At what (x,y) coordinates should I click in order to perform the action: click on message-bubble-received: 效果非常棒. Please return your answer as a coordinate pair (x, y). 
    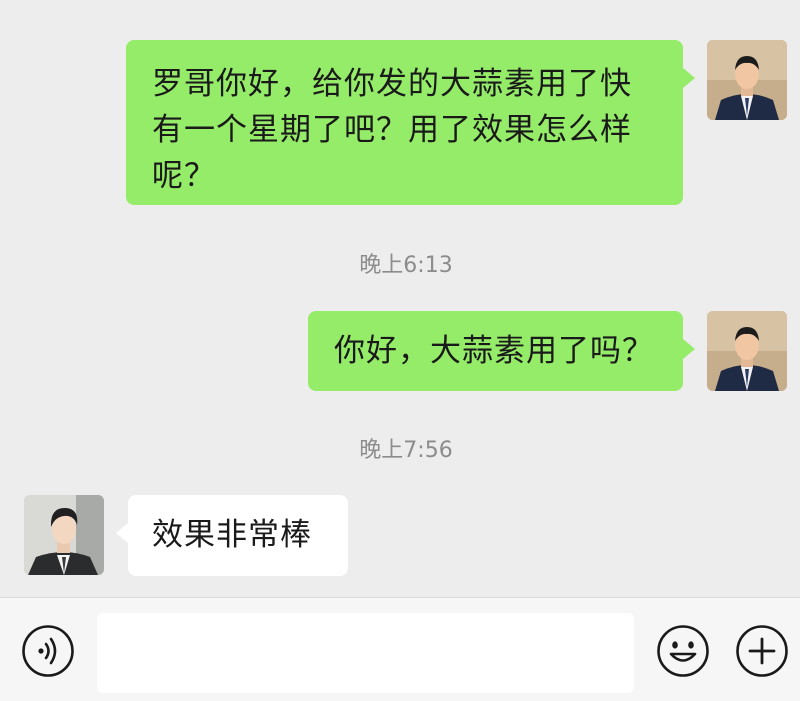
    Looking at the image, I should click on (232, 535).